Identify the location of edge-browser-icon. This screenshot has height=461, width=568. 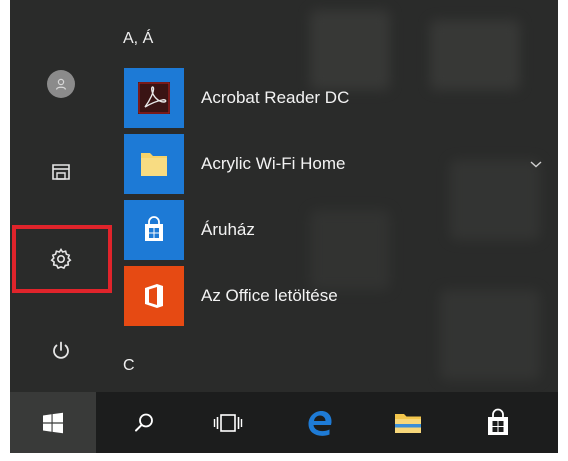
(320, 423).